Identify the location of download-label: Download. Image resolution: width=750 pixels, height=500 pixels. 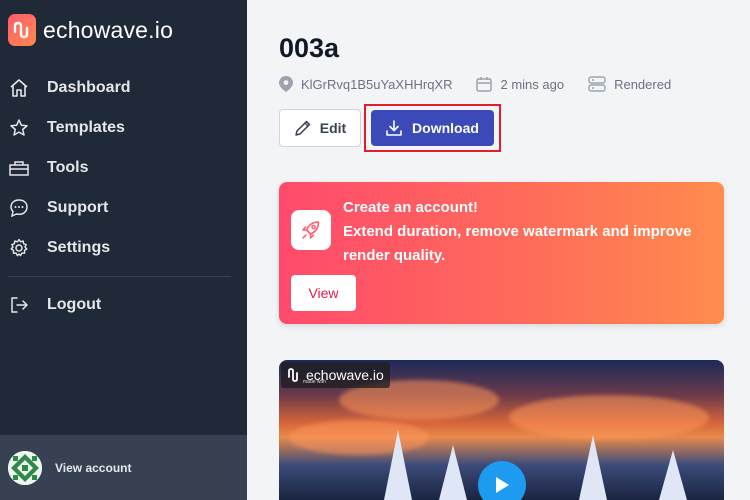
(445, 128).